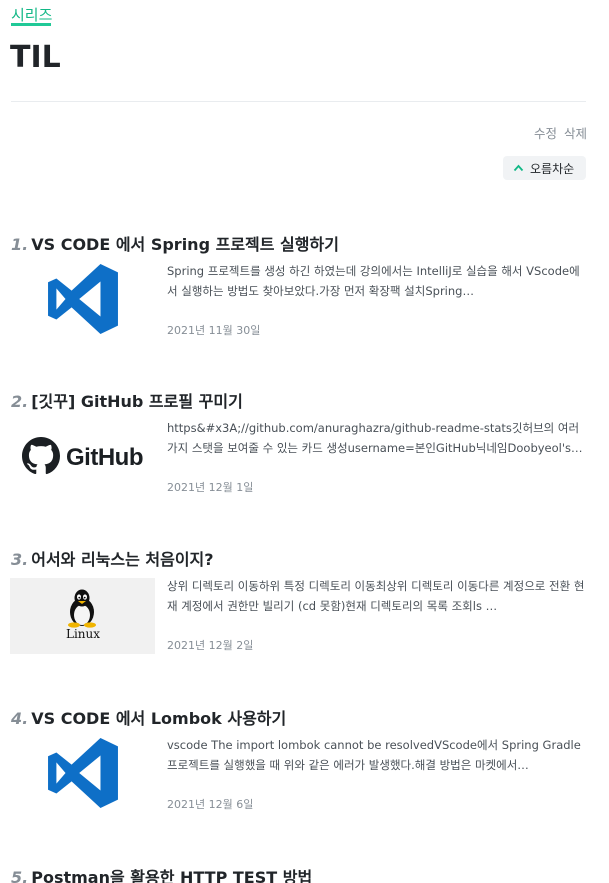 This screenshot has width=609, height=883. What do you see at coordinates (137, 401) in the screenshot?
I see `post-title-text: [깃꾸] GitHub 프로필 꾸미기` at bounding box center [137, 401].